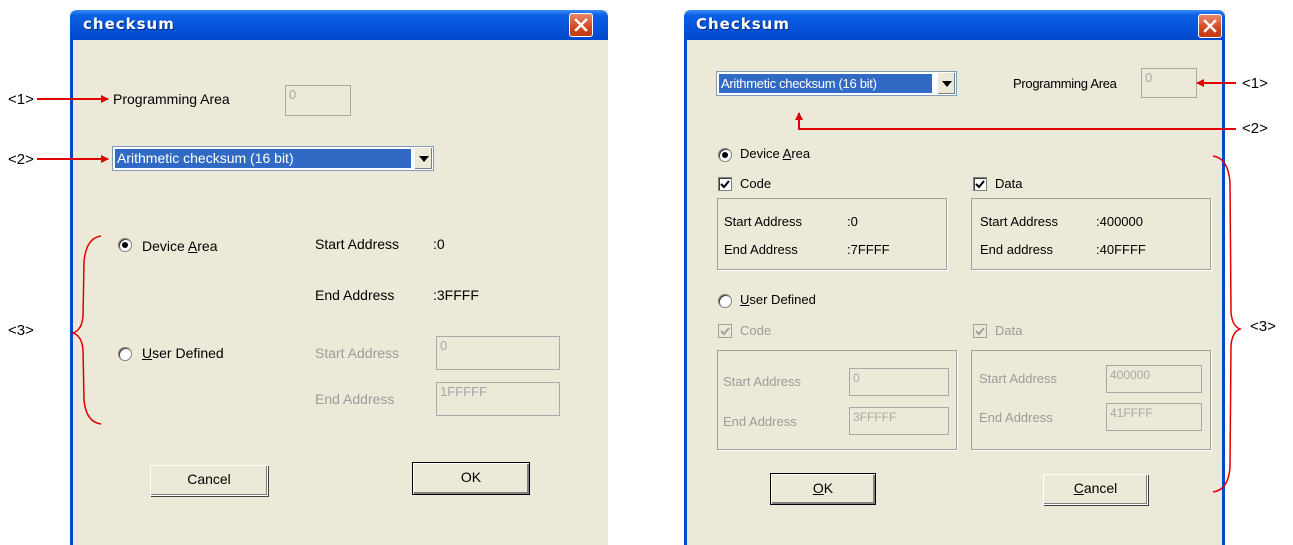 Image resolution: width=1293 pixels, height=545 pixels. What do you see at coordinates (756, 183) in the screenshot?
I see `right-code-label: Code` at bounding box center [756, 183].